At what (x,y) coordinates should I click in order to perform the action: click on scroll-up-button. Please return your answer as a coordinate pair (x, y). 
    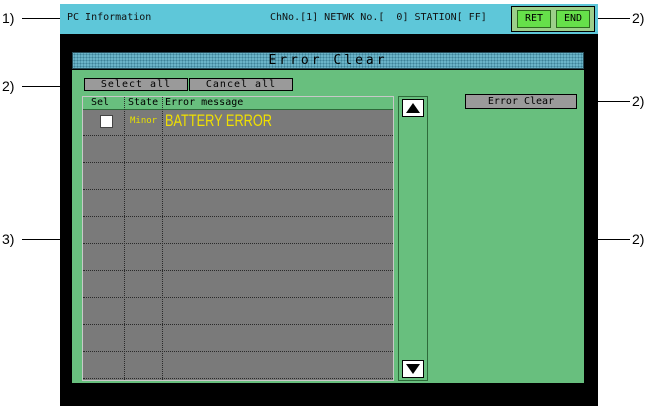
    Looking at the image, I should click on (413, 108).